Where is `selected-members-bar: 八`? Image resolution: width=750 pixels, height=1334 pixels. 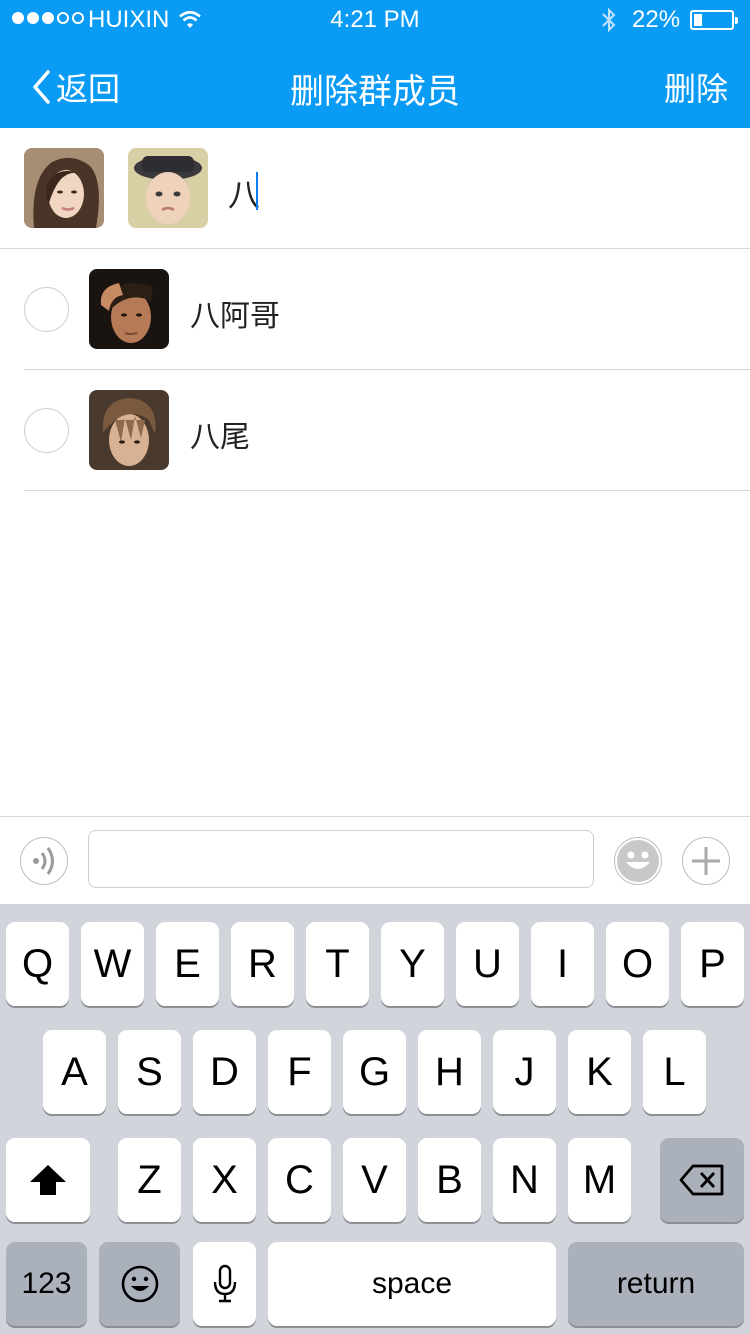
selected-members-bar: 八 is located at coordinates (375, 188).